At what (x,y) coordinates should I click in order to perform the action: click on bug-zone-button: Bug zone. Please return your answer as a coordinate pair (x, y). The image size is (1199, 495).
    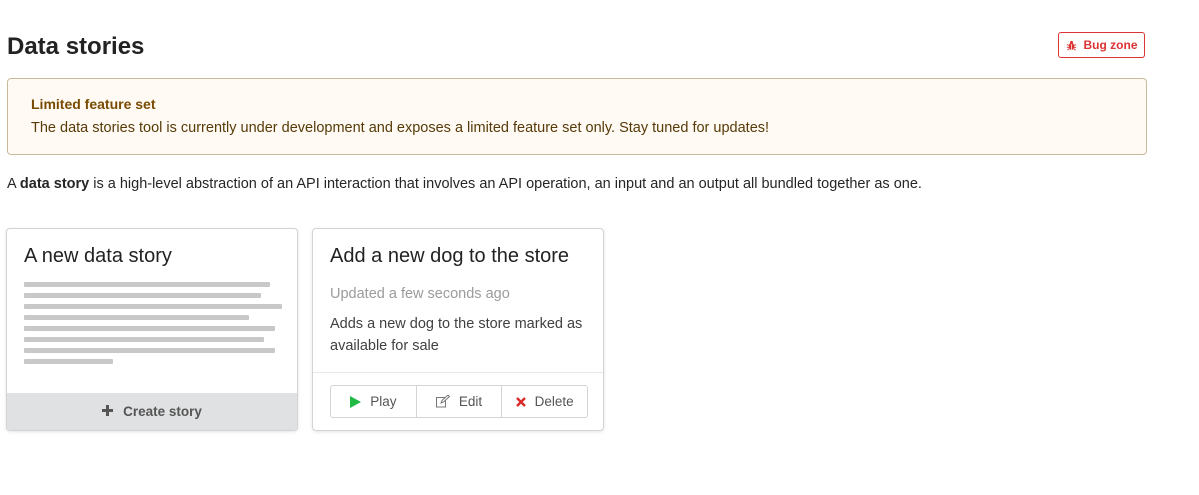
    Looking at the image, I should click on (1101, 45).